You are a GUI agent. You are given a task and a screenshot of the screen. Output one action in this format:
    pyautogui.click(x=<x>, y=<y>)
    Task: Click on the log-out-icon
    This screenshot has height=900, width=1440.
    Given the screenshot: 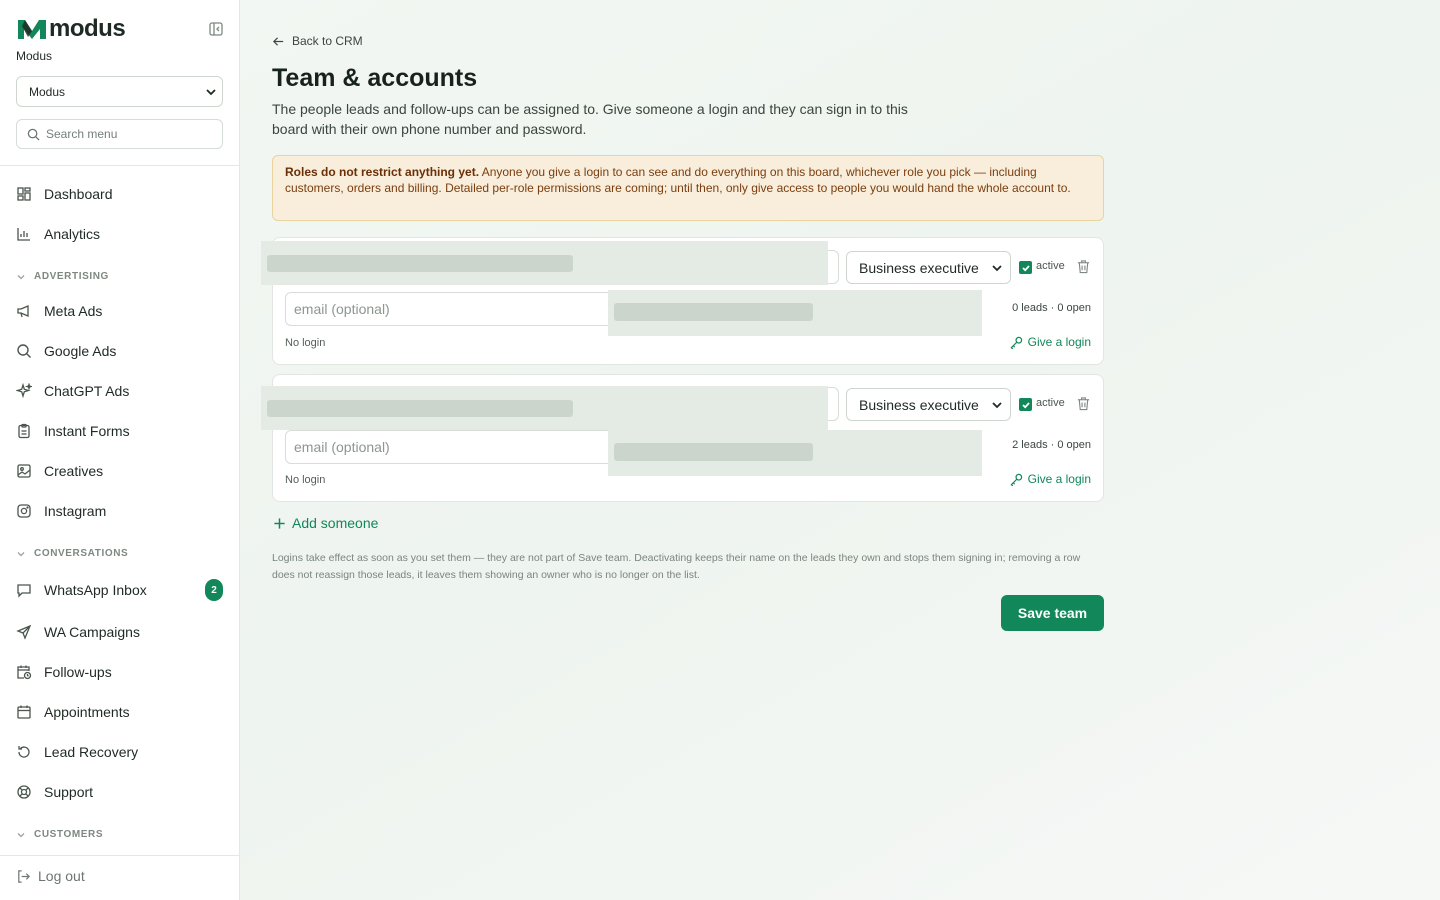 What is the action you would take?
    pyautogui.click(x=24, y=876)
    